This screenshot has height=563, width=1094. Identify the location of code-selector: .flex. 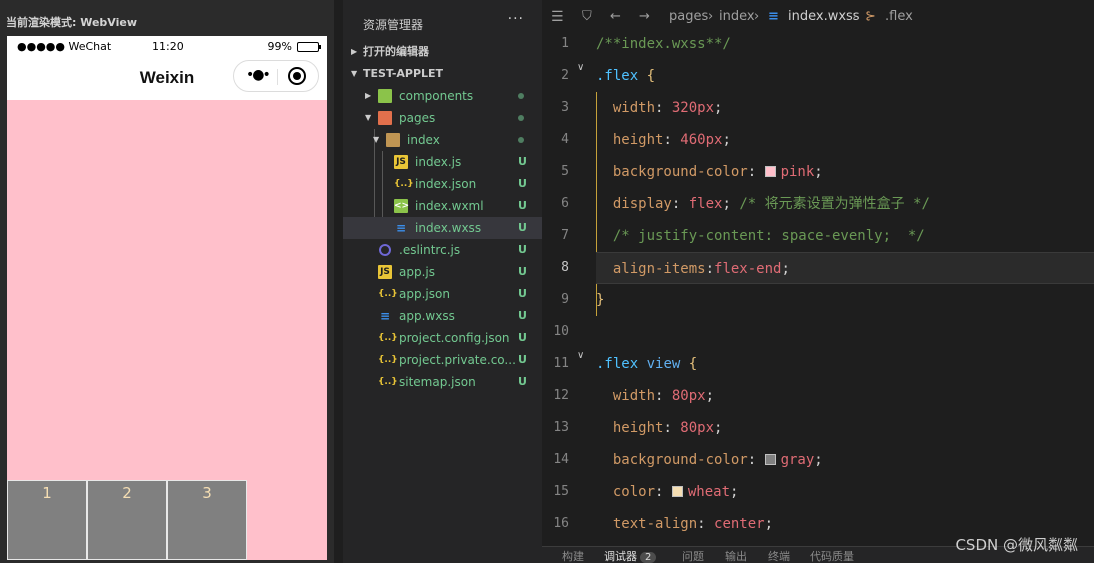
(617, 364).